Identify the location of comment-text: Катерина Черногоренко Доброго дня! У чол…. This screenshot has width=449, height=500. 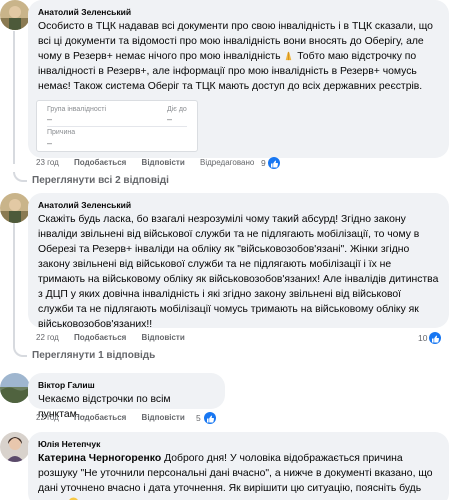
(238, 475).